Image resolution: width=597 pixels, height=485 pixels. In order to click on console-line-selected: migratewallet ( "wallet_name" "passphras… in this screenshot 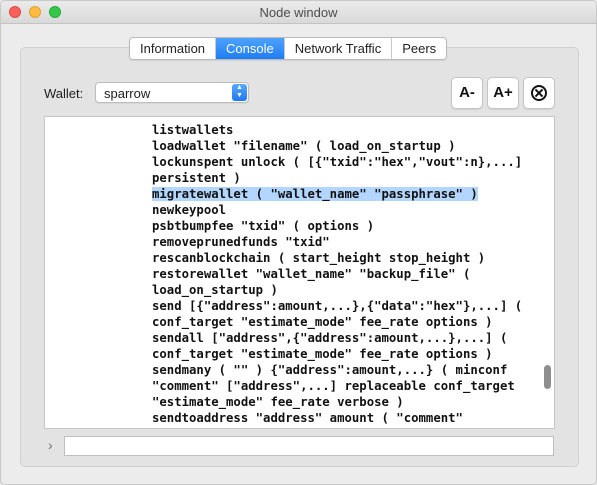, I will do `click(342, 194)`.